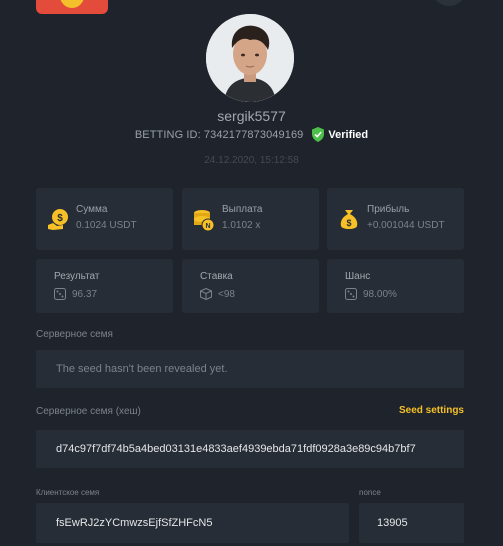 Image resolution: width=503 pixels, height=546 pixels. I want to click on stat-label: Выплата, so click(242, 209).